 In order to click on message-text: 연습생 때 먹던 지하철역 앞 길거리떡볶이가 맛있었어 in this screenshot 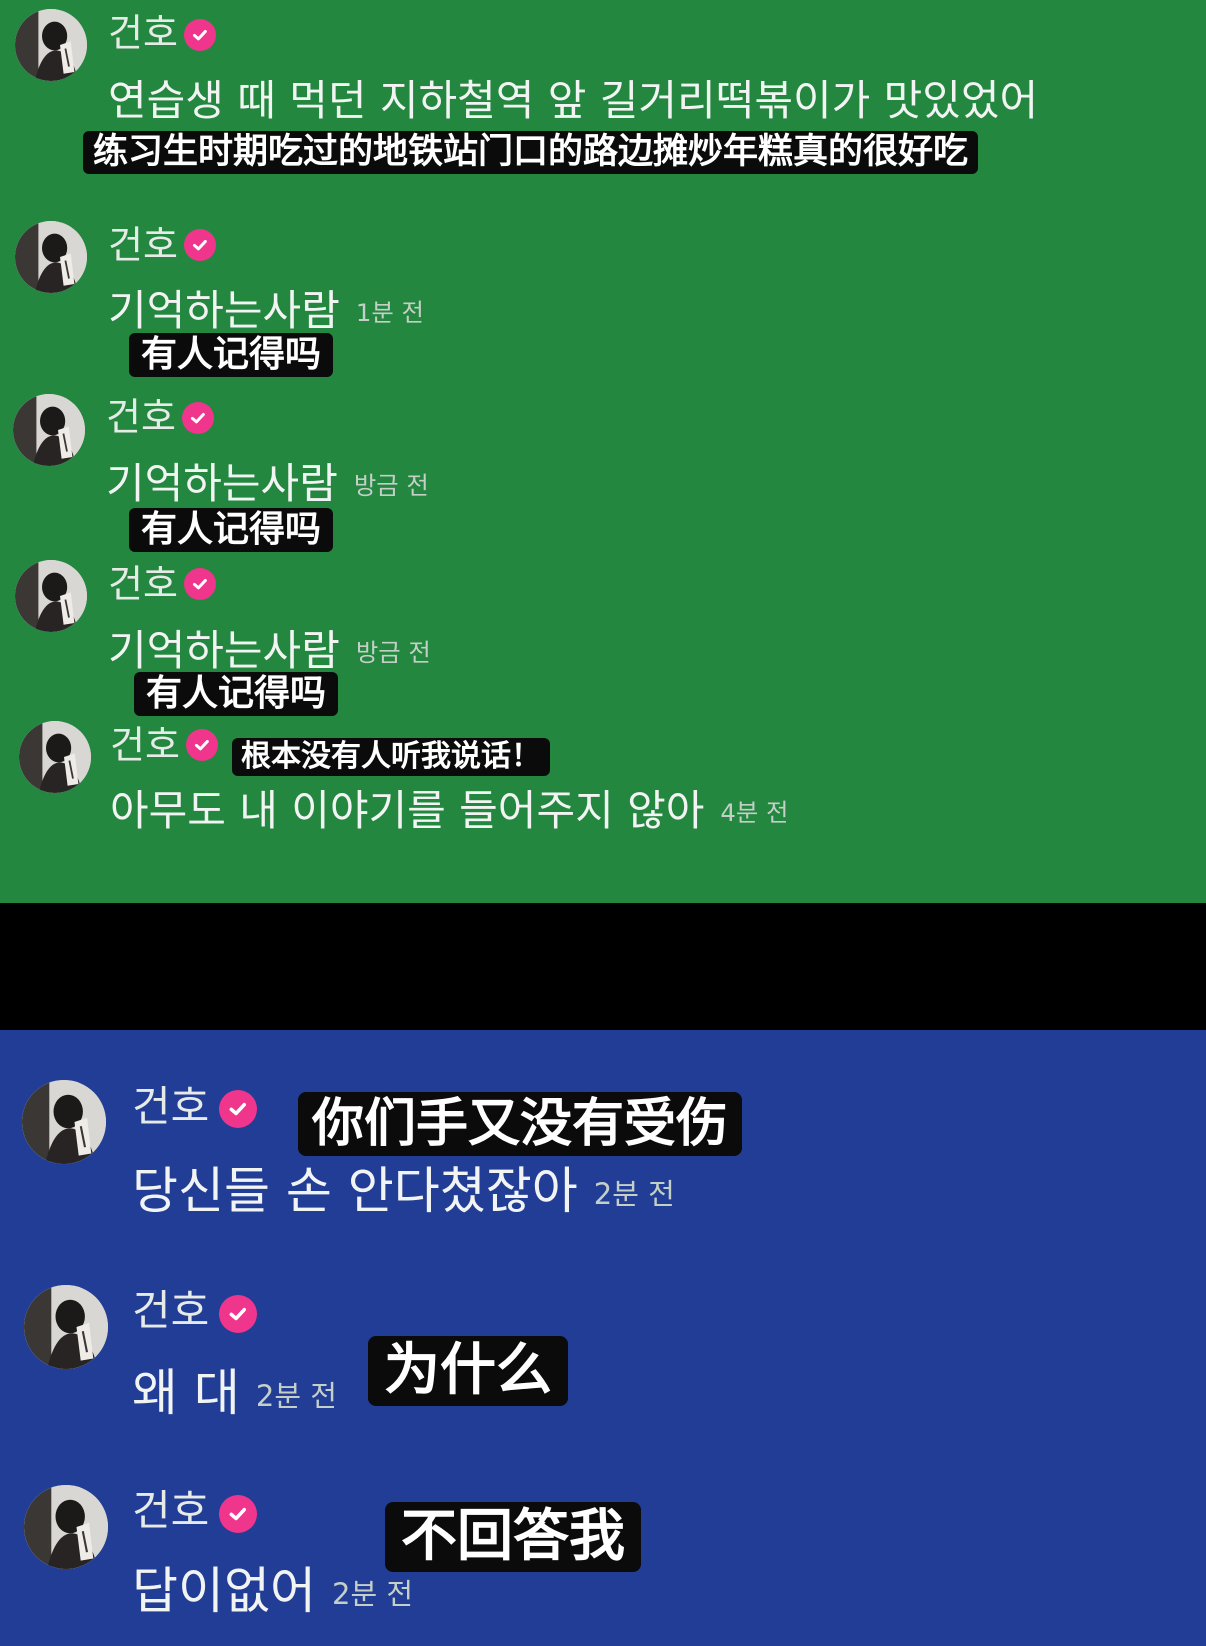, I will do `click(573, 100)`.